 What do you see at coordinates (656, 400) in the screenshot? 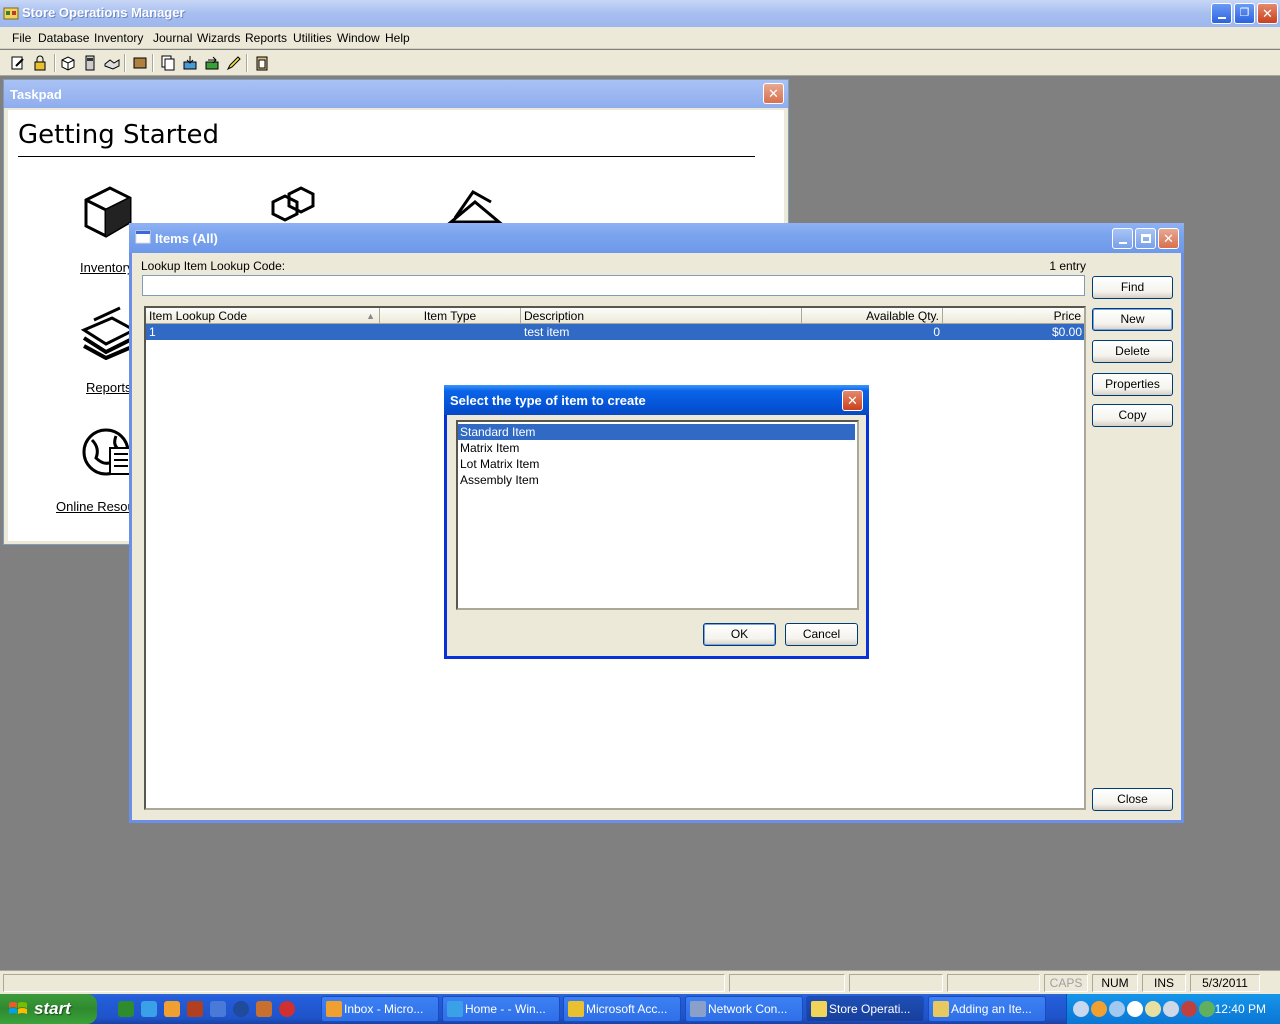
I see `dialog-title-bar: Select the type of item to create ✕` at bounding box center [656, 400].